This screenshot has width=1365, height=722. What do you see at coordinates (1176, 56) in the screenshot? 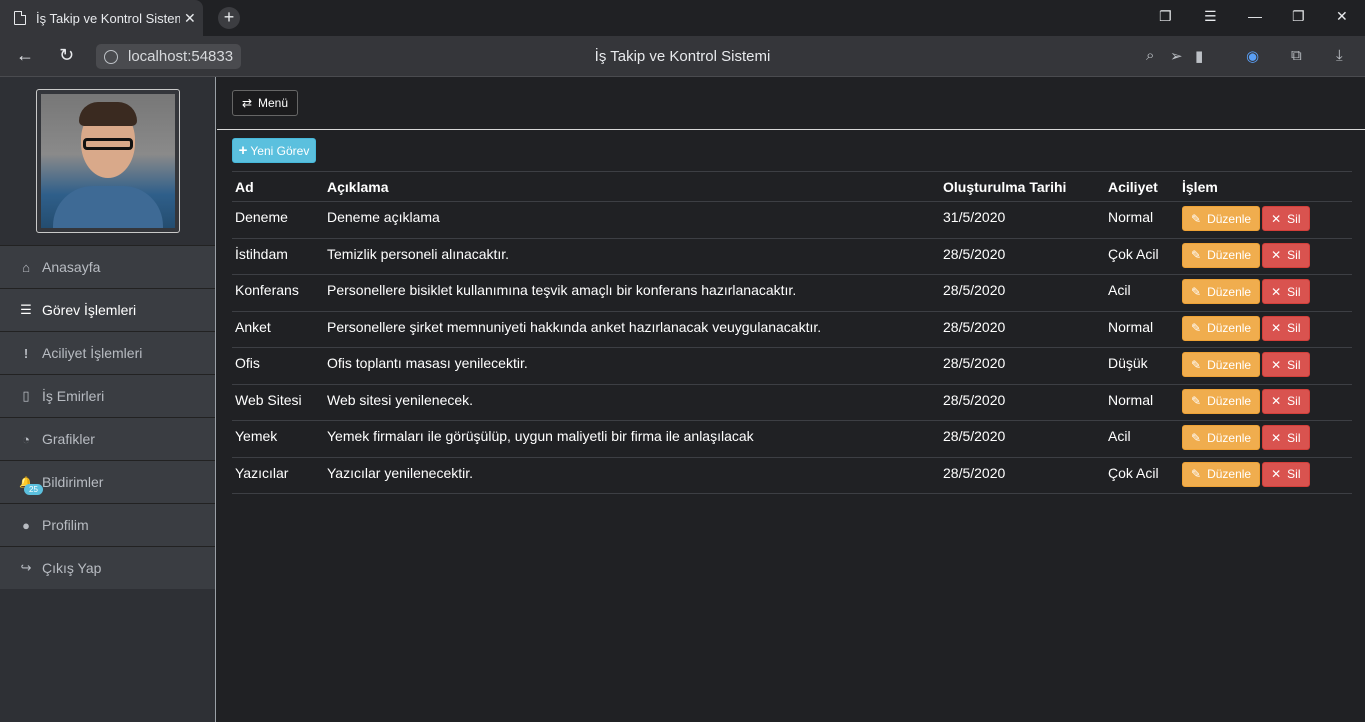
I see `send-icon: ➢` at bounding box center [1176, 56].